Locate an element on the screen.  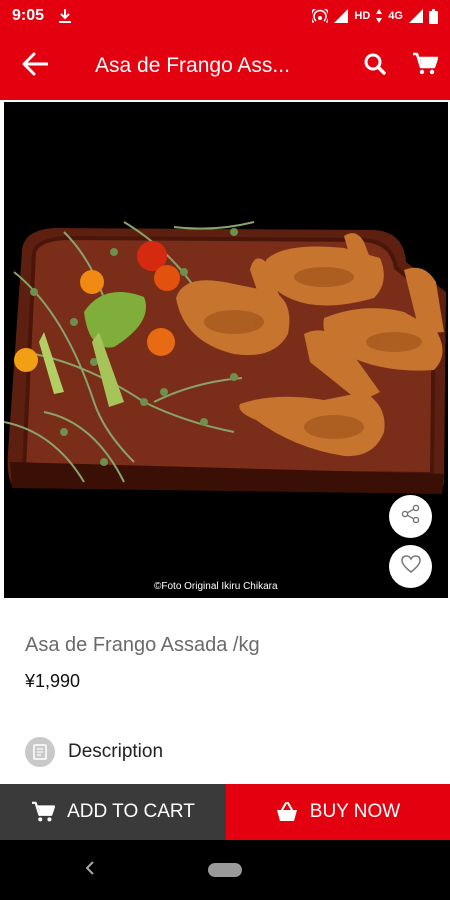
add-to-cart-label: ADD TO CART is located at coordinates (131, 811).